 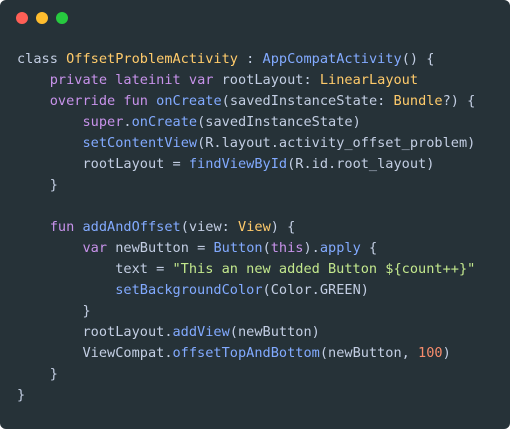 I want to click on code-token-number: 100, so click(x=430, y=353).